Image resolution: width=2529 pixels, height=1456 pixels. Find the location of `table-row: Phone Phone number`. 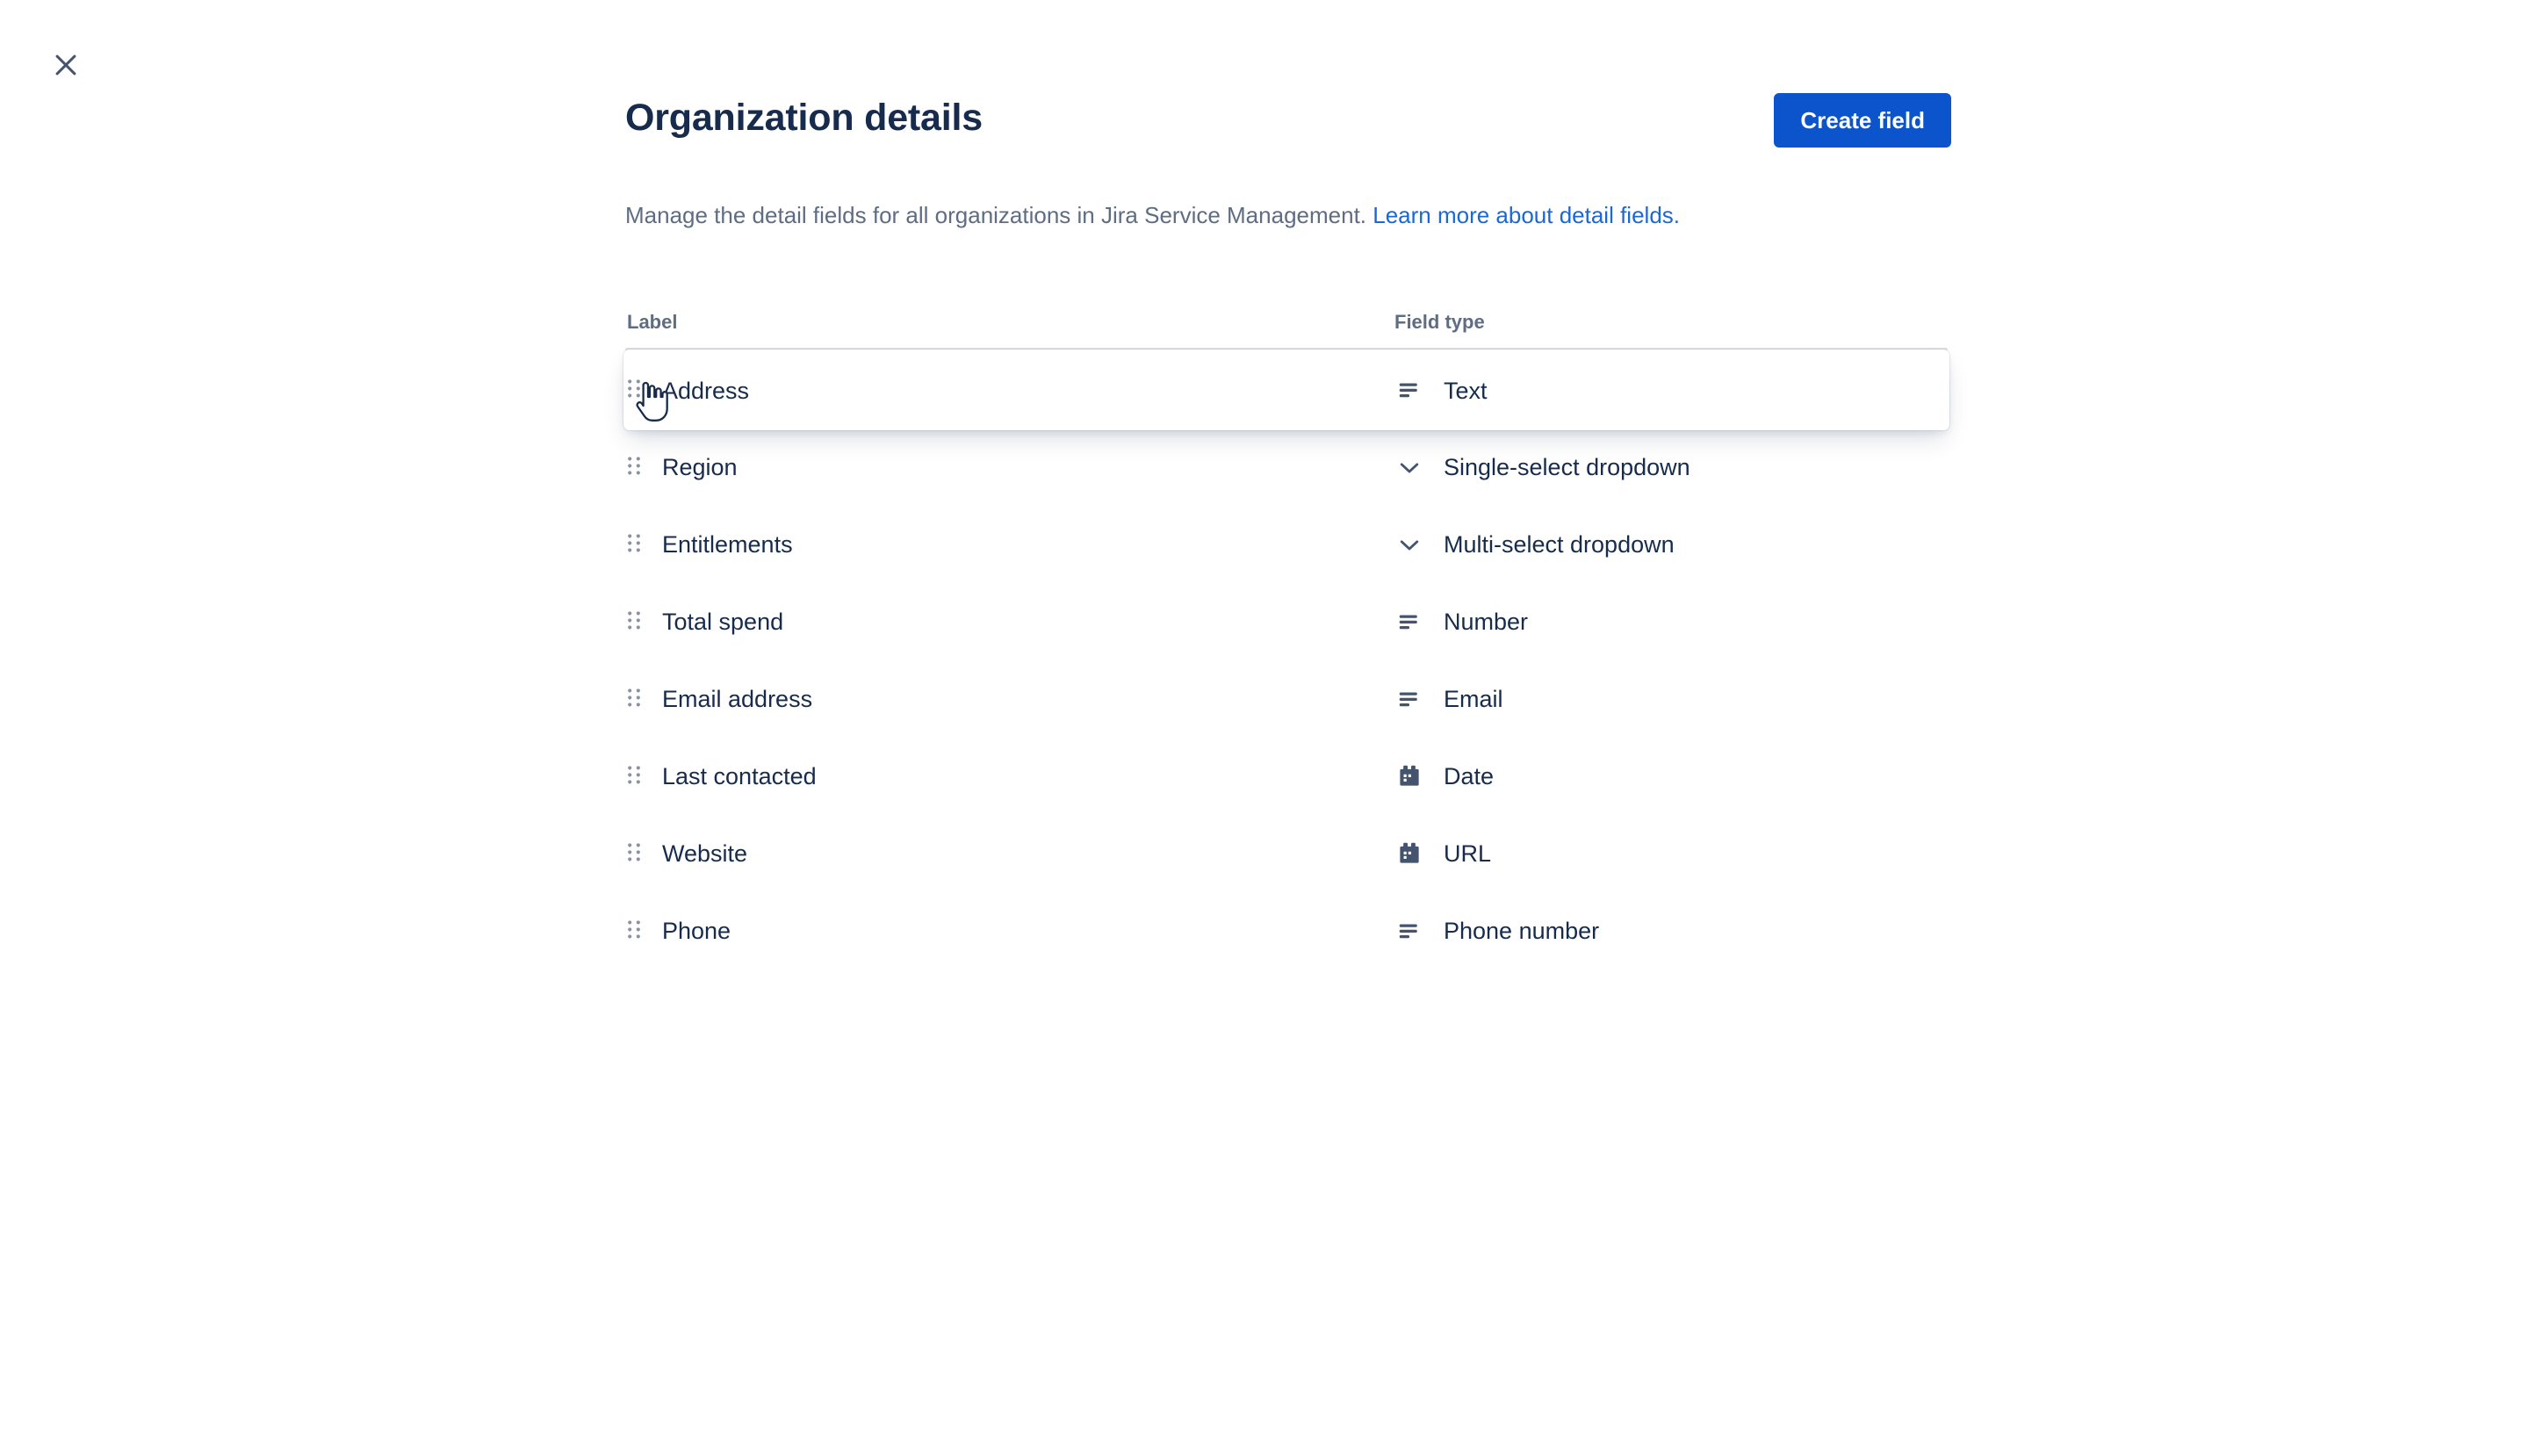

table-row: Phone Phone number is located at coordinates (1287, 930).